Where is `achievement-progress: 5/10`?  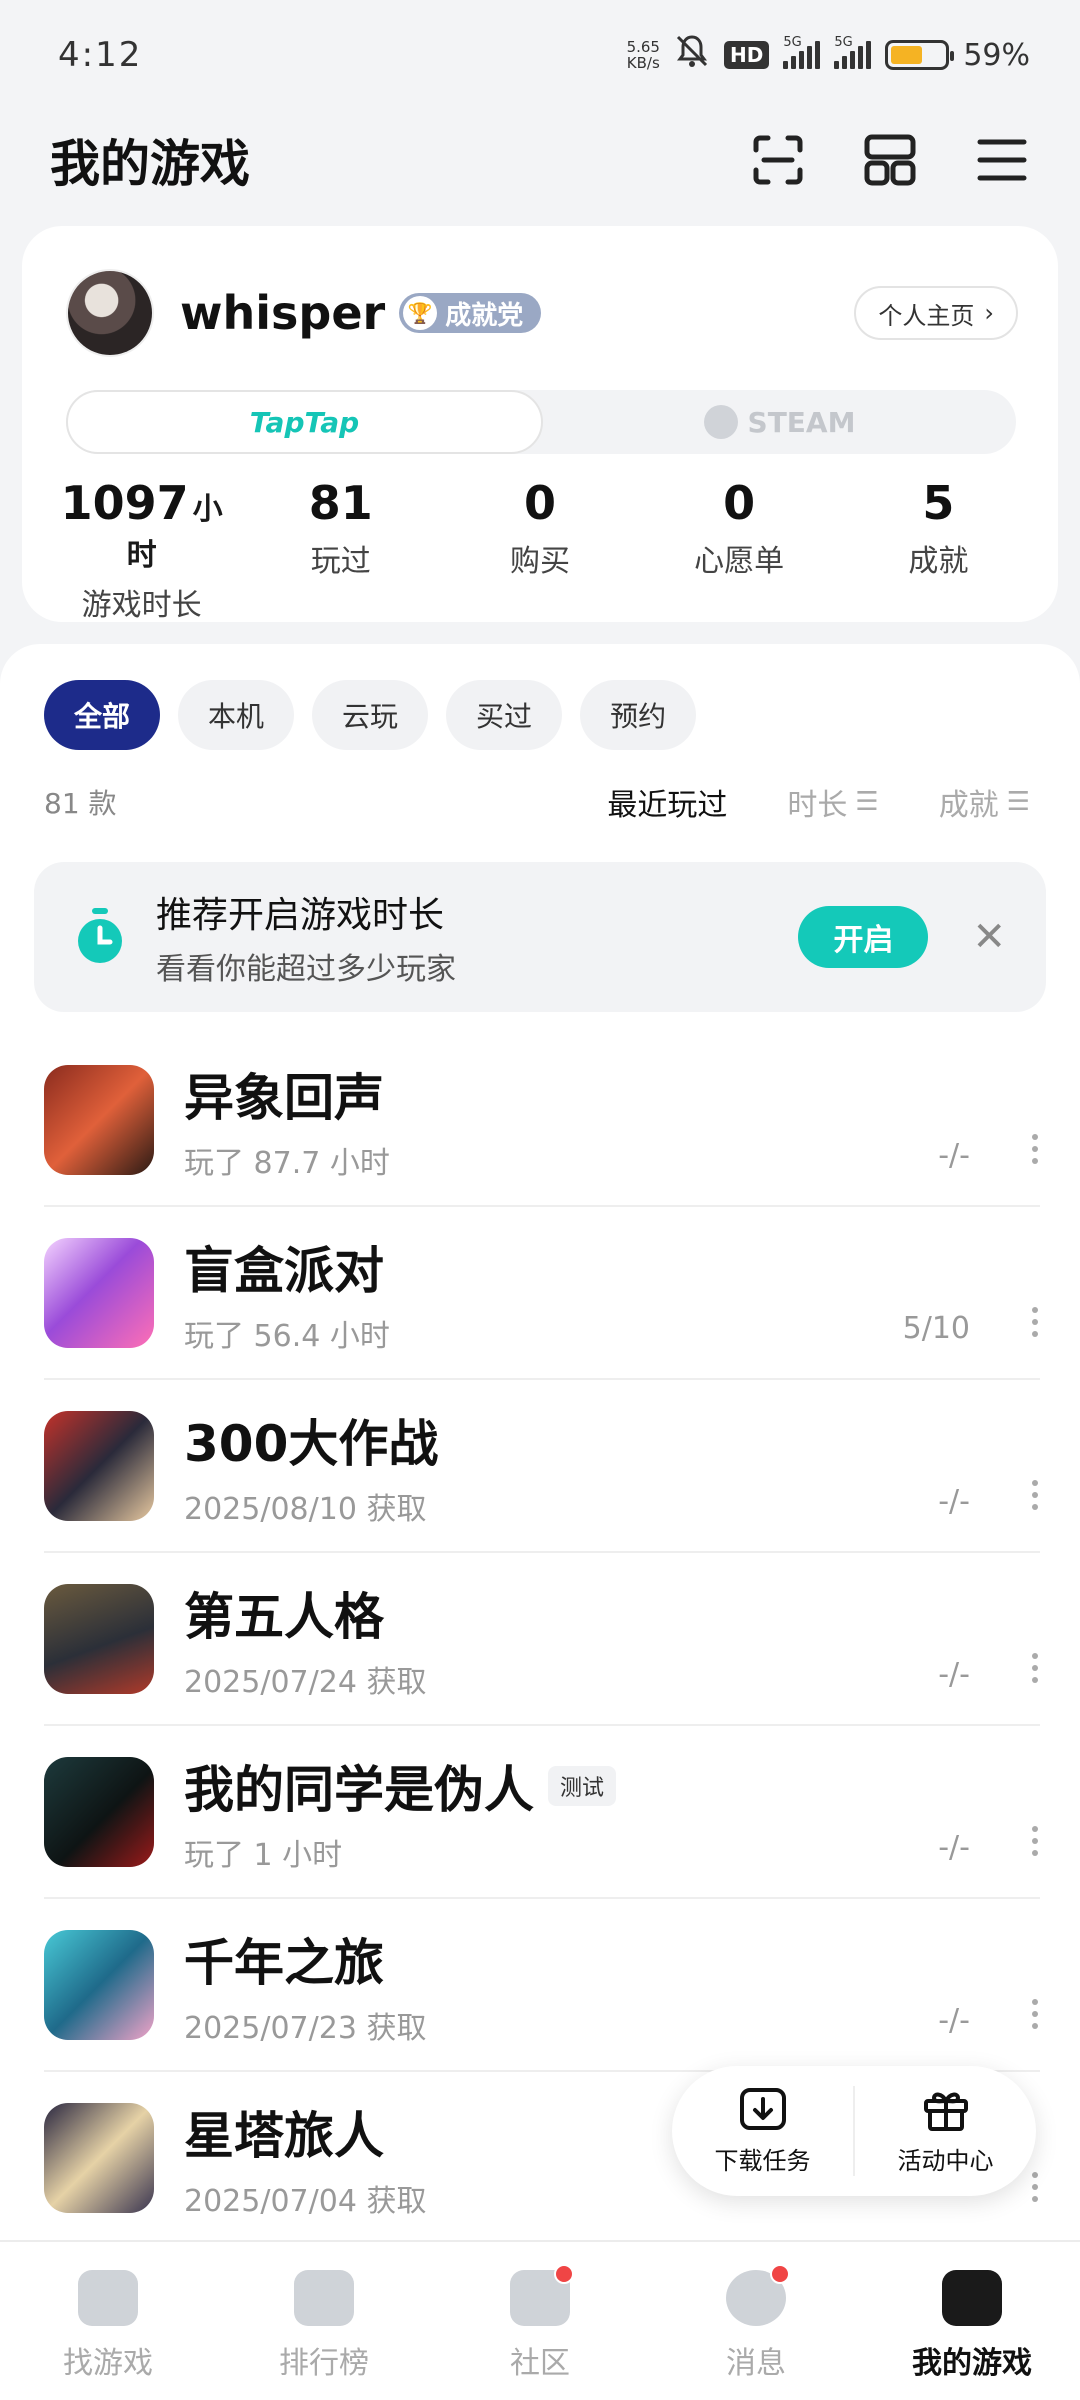 achievement-progress: 5/10 is located at coordinates (936, 1328).